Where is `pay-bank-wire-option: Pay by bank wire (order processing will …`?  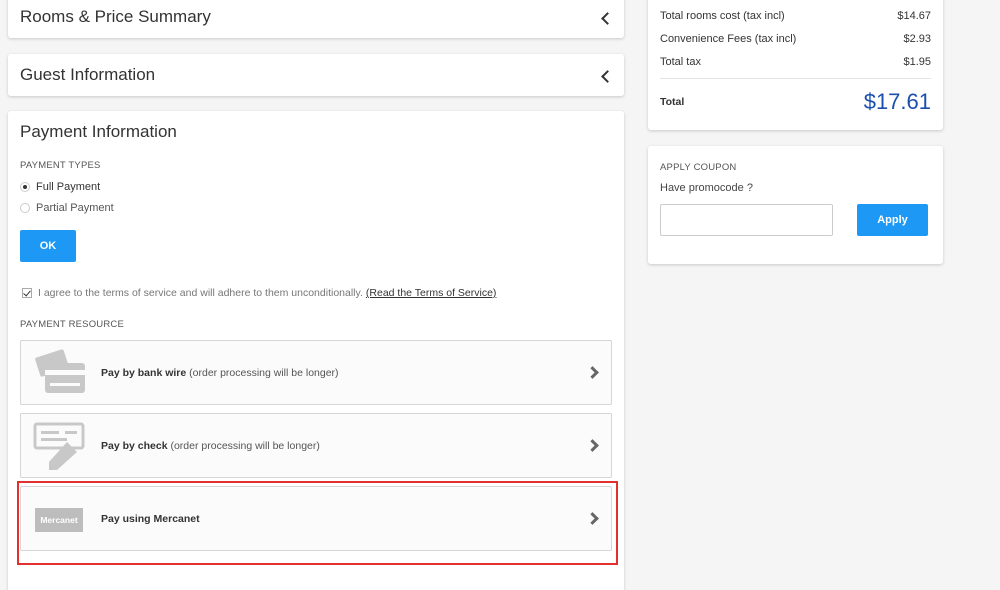 pay-bank-wire-option: Pay by bank wire (order processing will … is located at coordinates (316, 372).